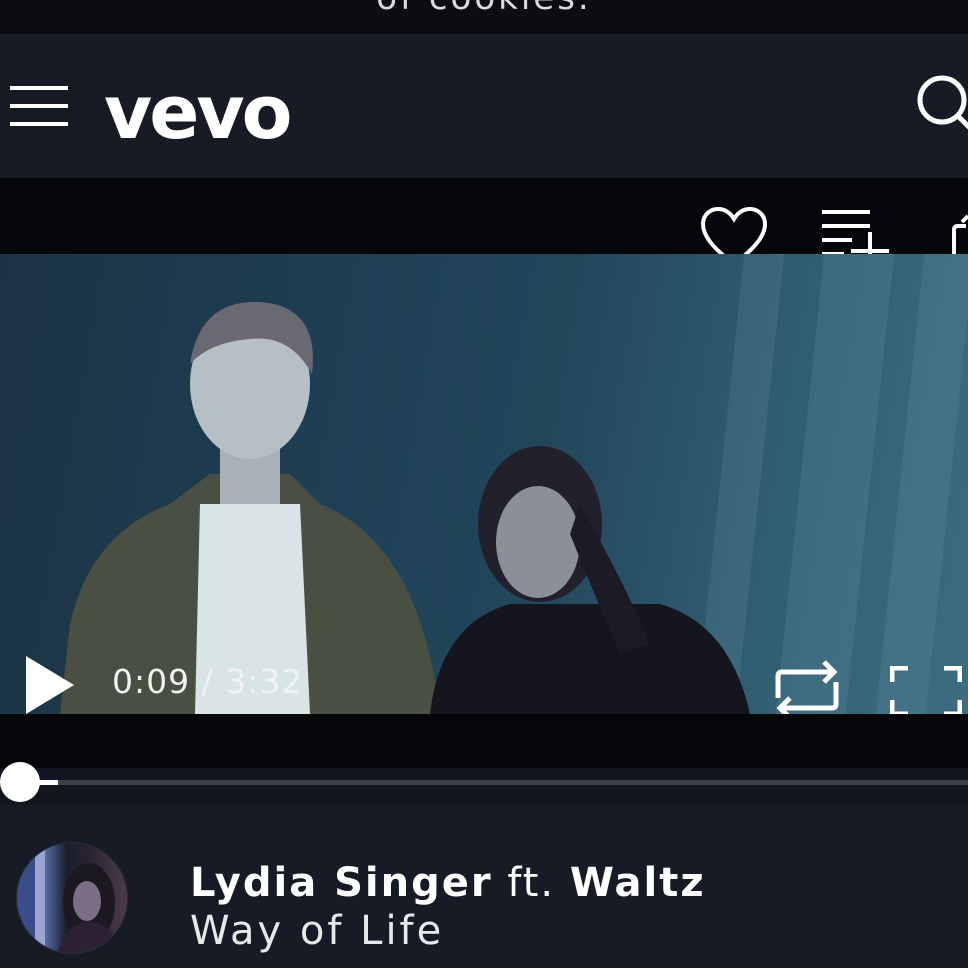  I want to click on playback-time: 0:09 / 3:32, so click(207, 681).